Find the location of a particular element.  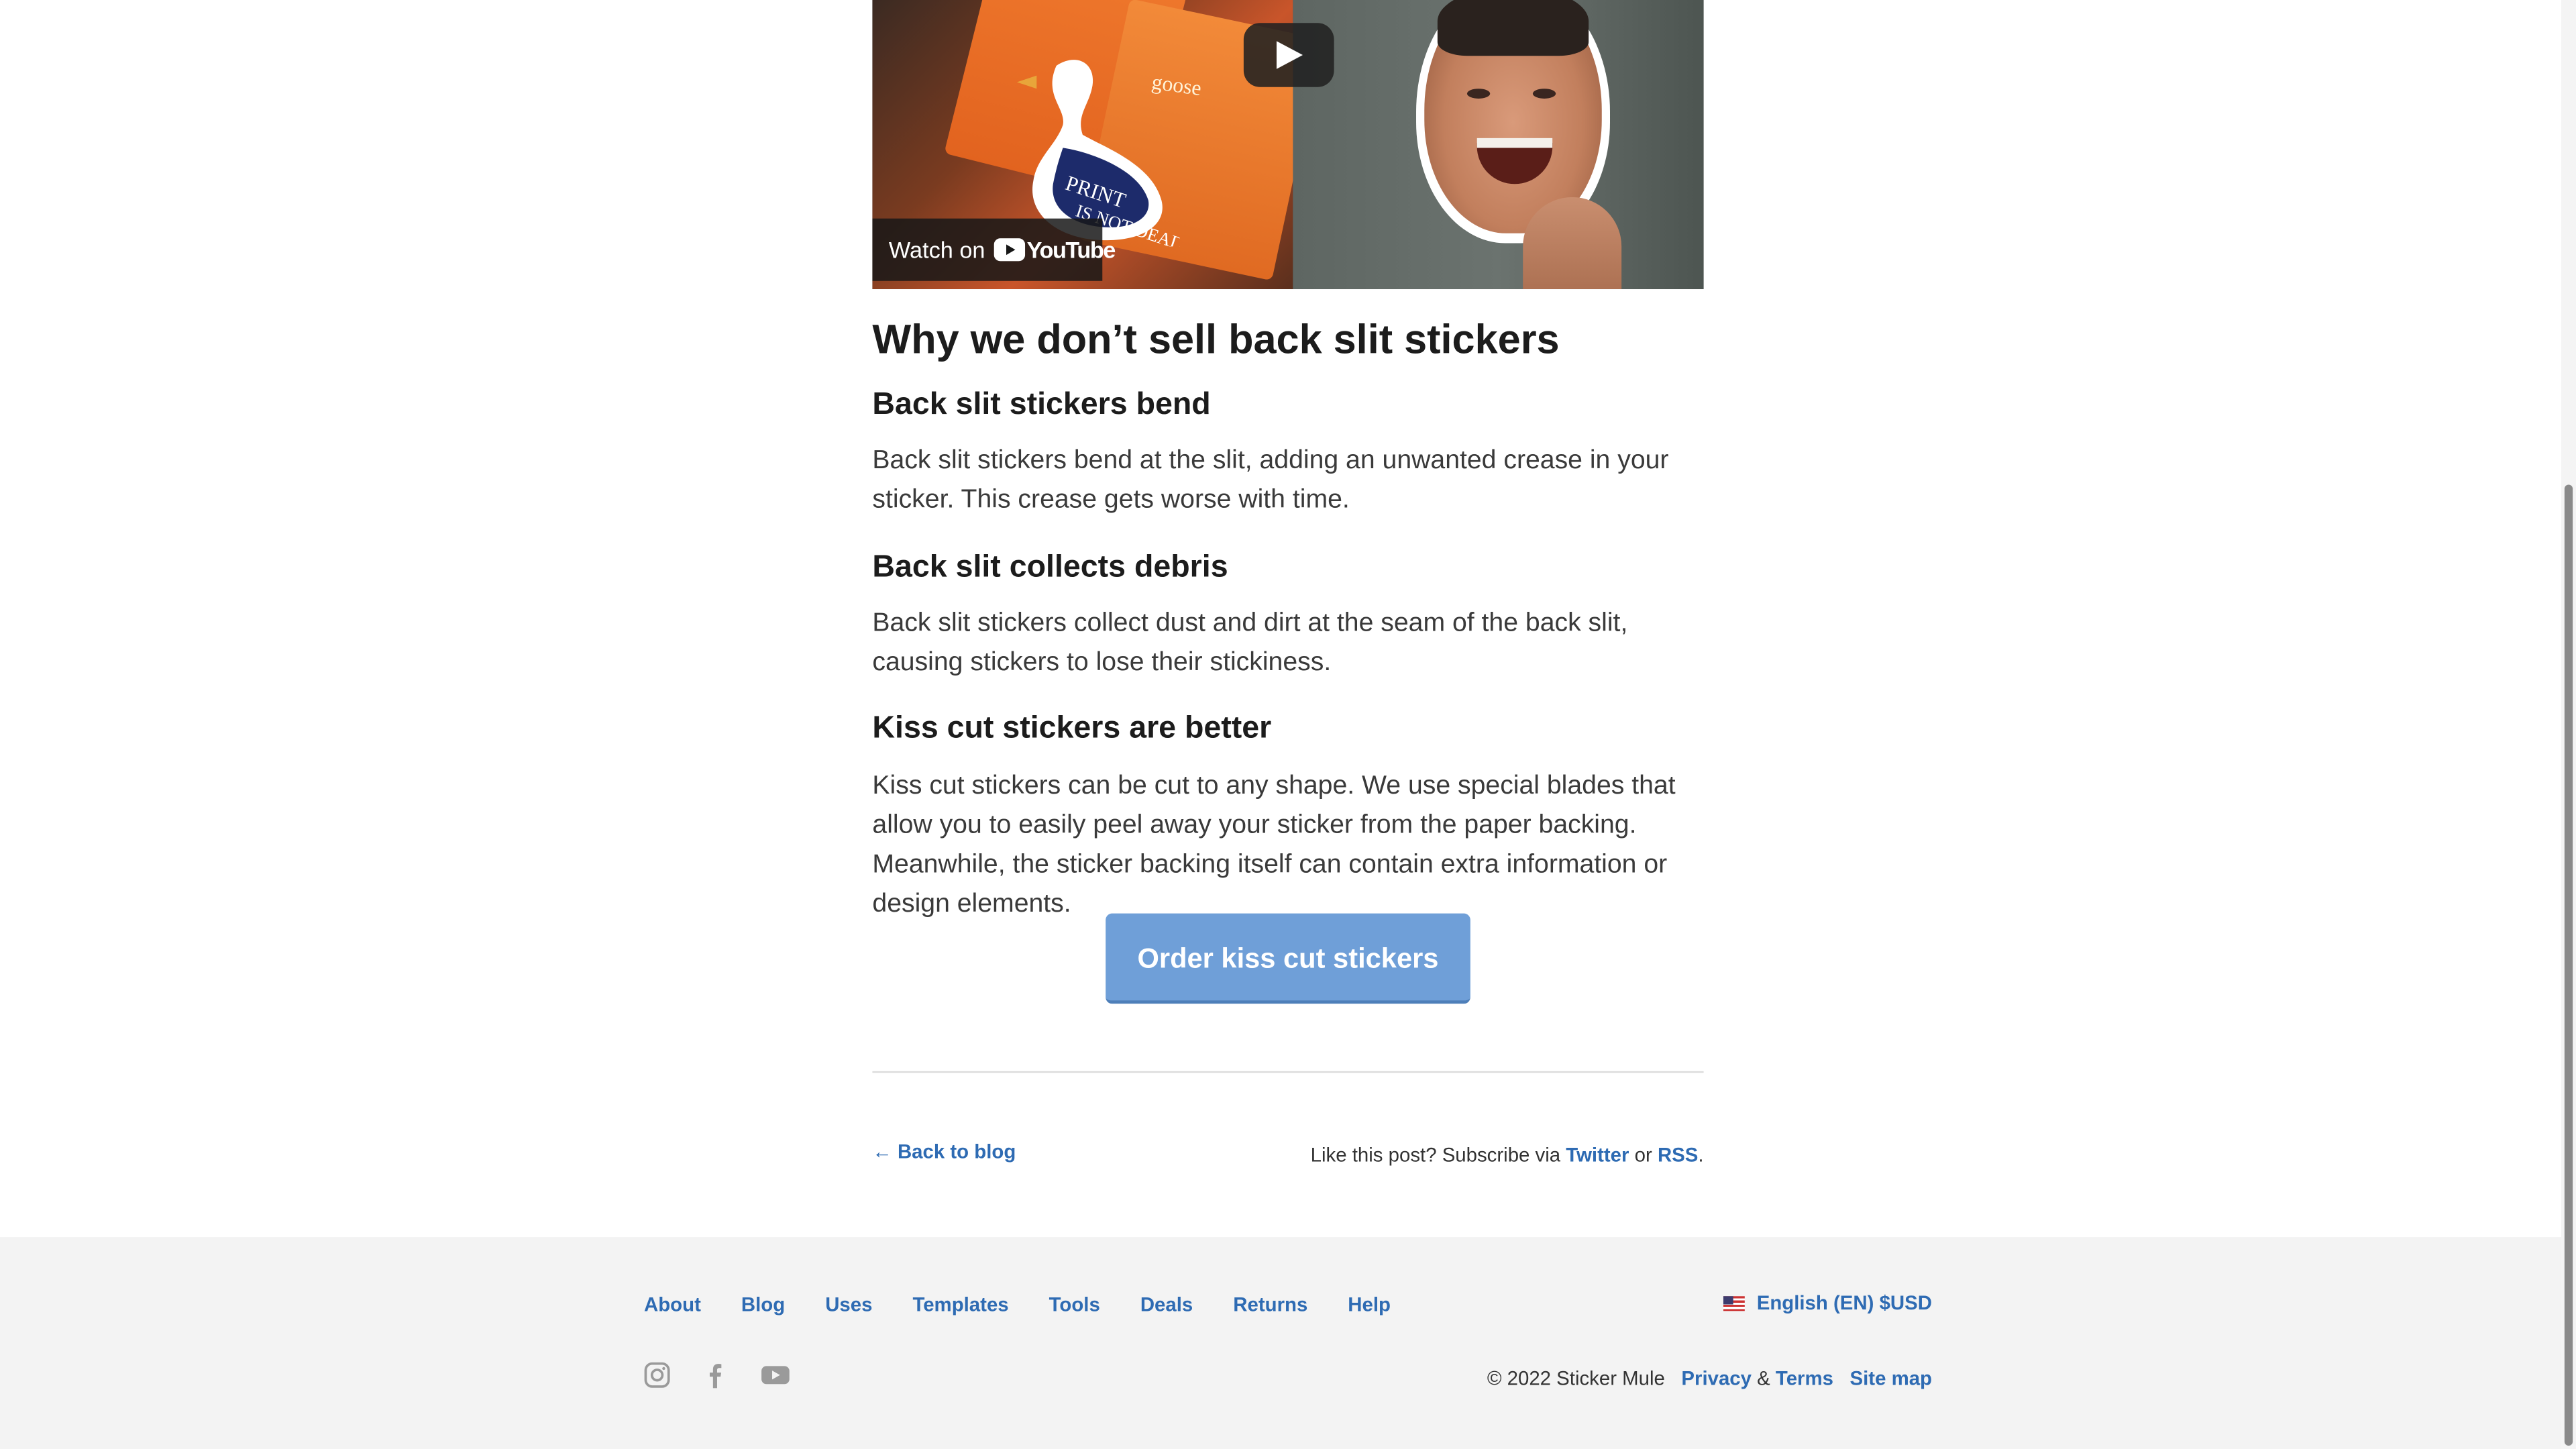

footer-link-blog: Blog is located at coordinates (763, 1304).